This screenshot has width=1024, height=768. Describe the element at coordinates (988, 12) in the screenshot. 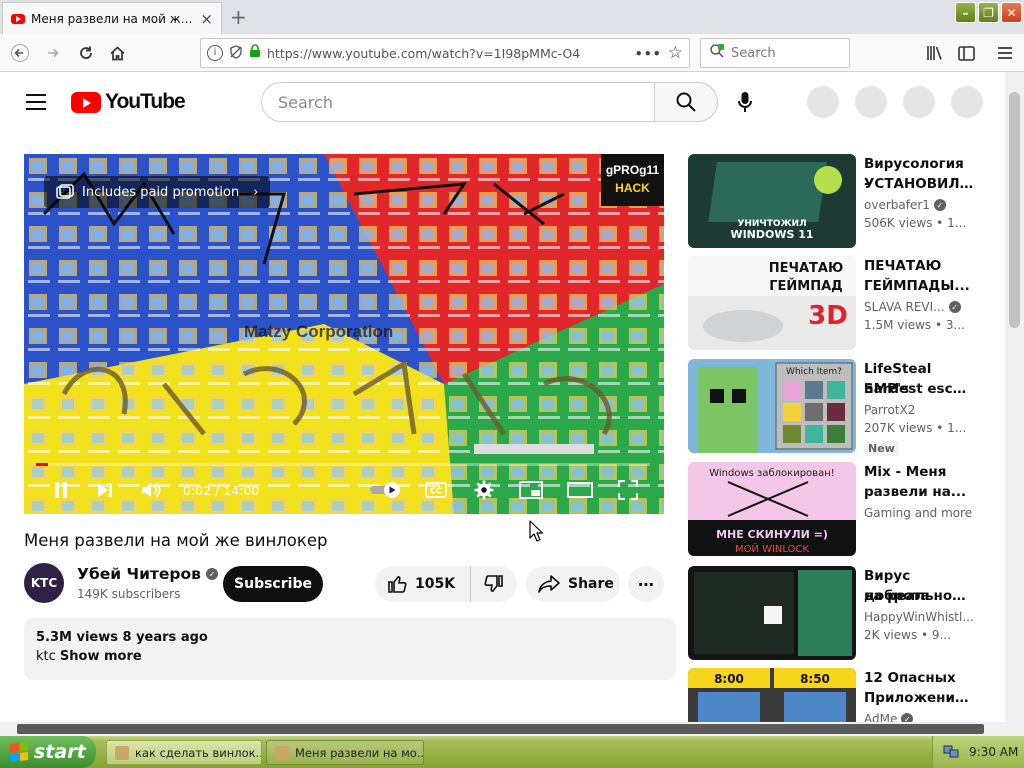

I see `maximize-button: ❐` at that location.